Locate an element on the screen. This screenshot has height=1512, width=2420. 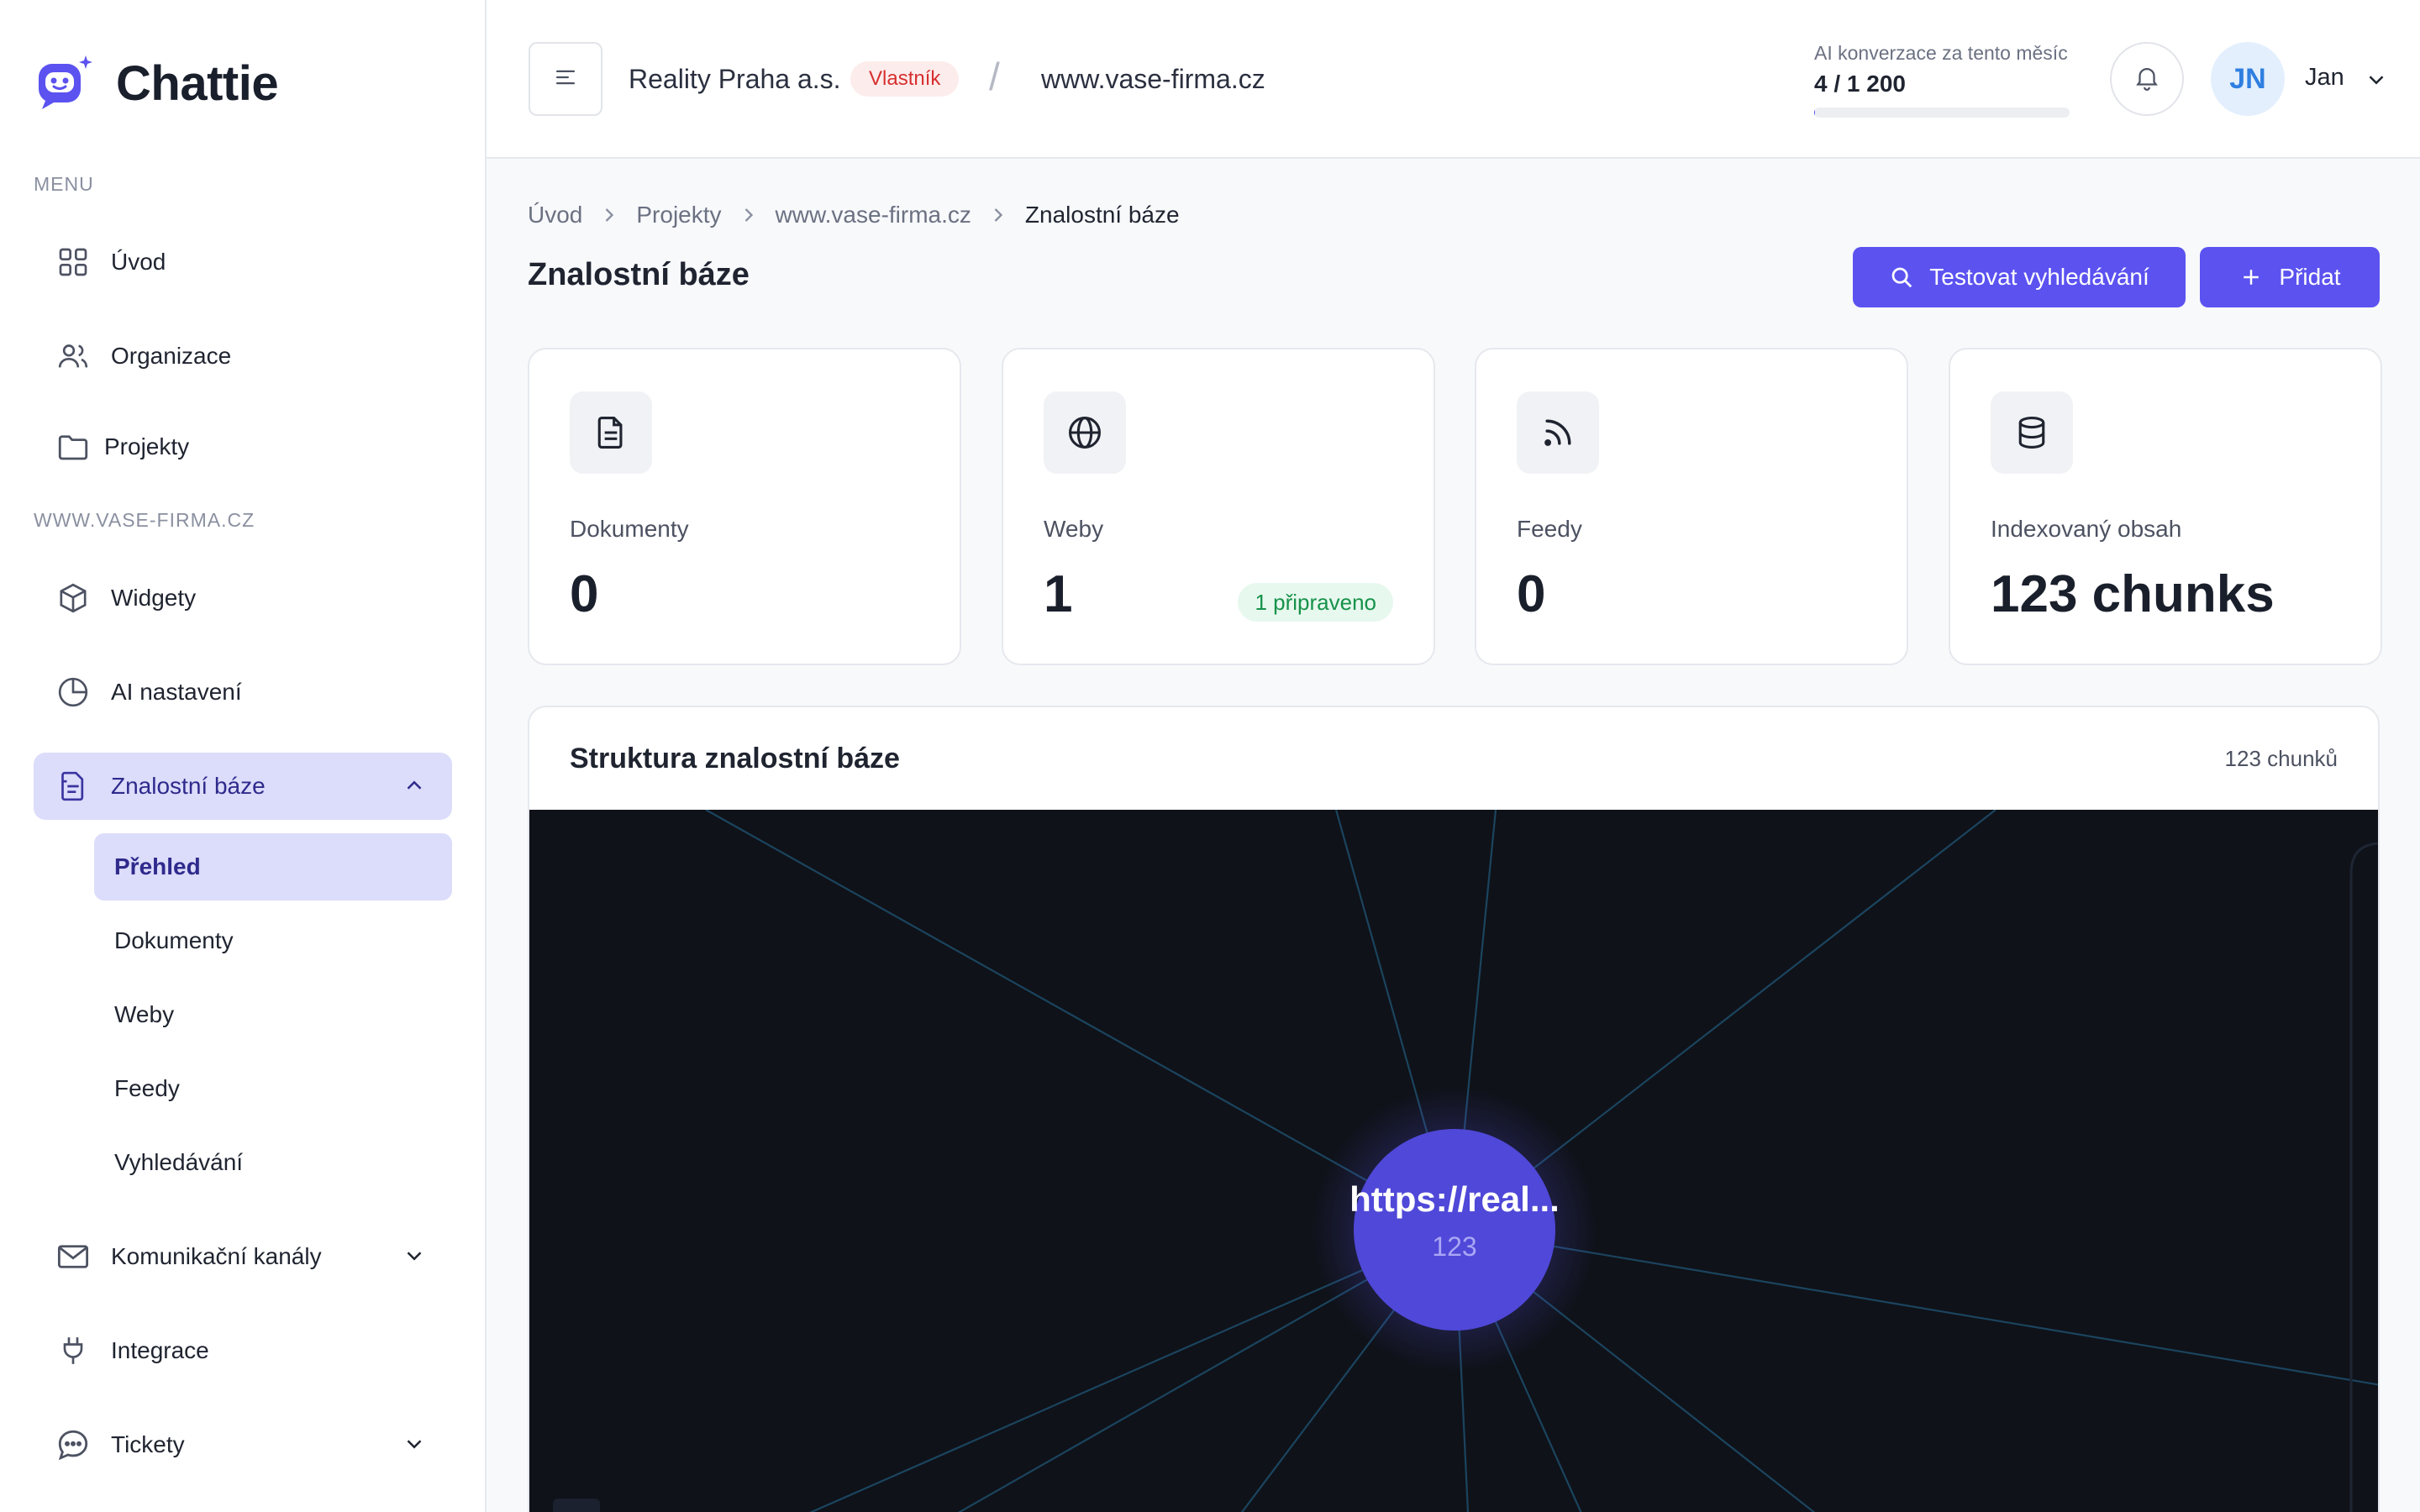
stat-label: Indexovaný obsah is located at coordinates (2086, 529).